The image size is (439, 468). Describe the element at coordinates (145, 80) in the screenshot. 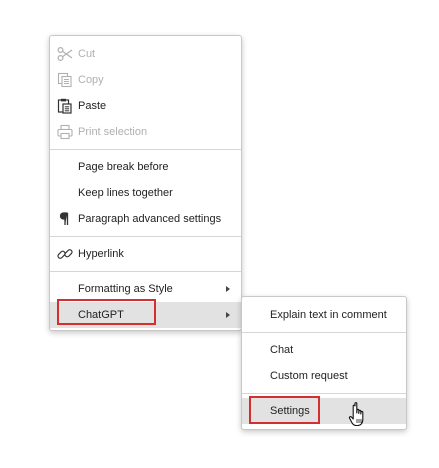

I see `menu-item-copy: Copy` at that location.